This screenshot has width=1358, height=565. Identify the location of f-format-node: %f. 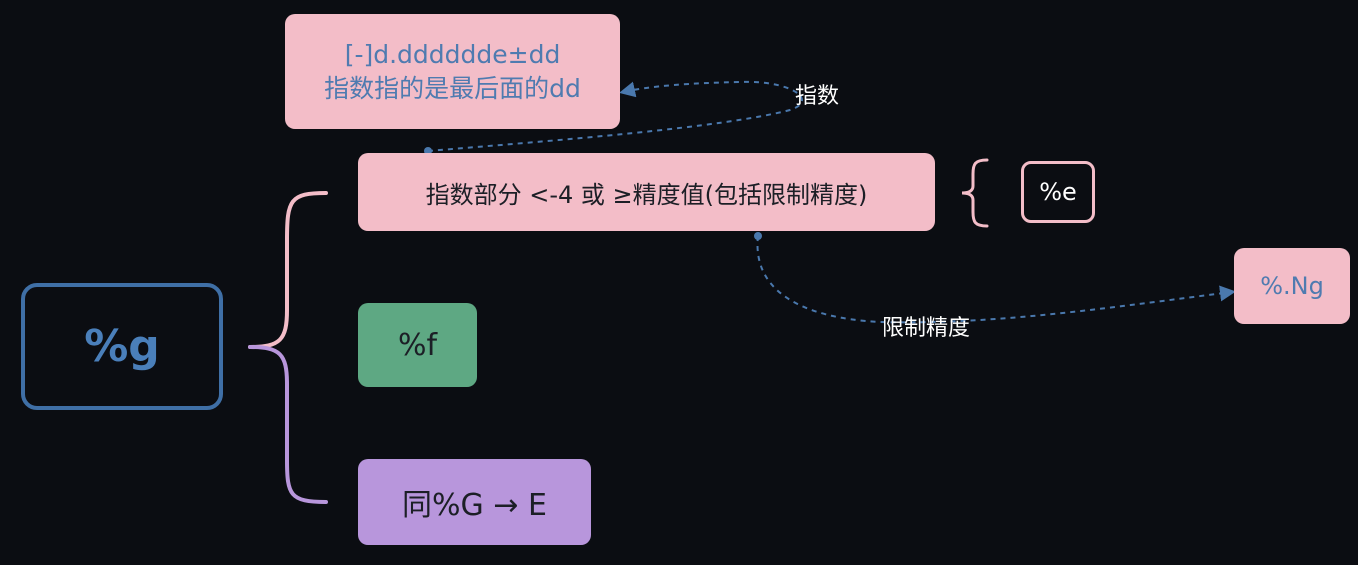
(417, 345).